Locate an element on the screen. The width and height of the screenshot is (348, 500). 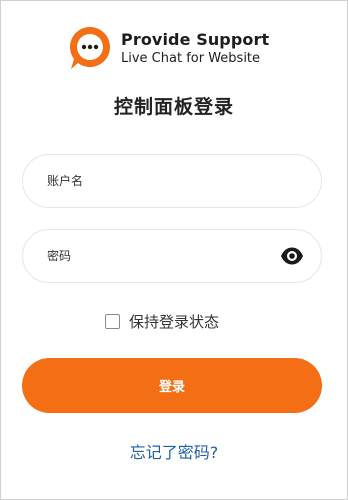
password-field is located at coordinates (172, 256).